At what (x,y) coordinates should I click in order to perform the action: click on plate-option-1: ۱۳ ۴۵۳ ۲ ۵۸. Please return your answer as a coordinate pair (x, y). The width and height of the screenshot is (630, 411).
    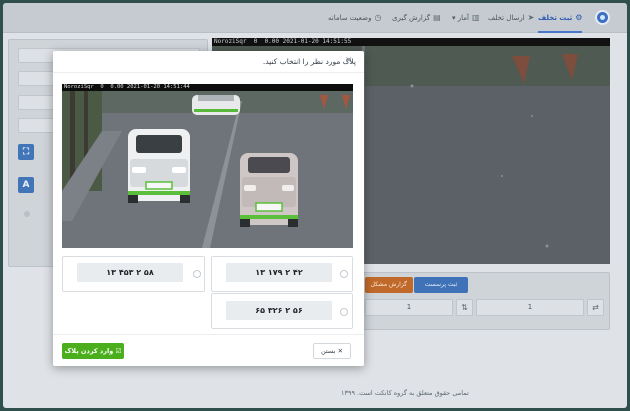
    Looking at the image, I should click on (133, 274).